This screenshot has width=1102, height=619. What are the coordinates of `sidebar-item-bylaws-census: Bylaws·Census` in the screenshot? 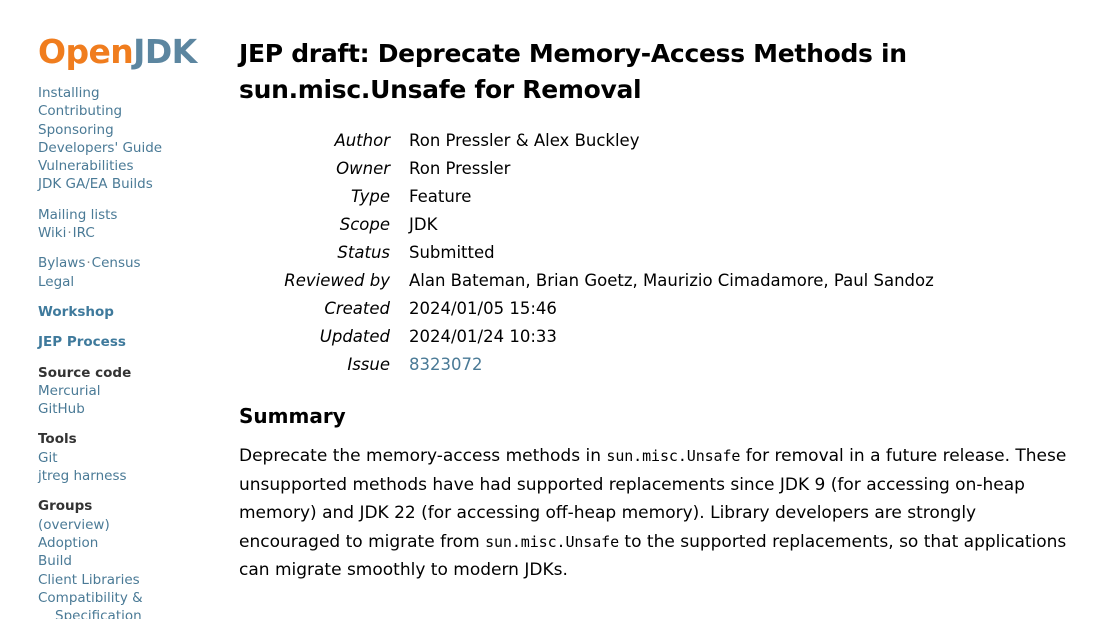 It's located at (133, 263).